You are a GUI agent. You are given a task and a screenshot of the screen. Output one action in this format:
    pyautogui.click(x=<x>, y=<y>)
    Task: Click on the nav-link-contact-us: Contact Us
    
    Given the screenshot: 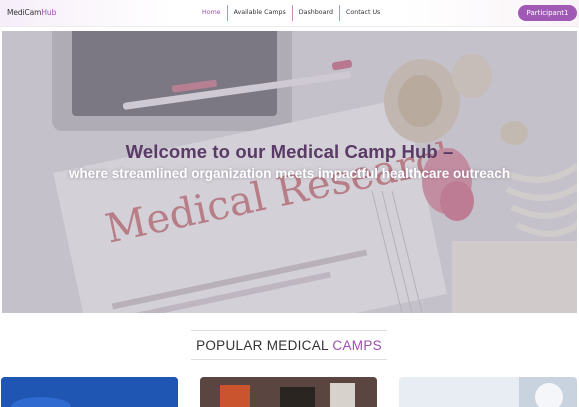 What is the action you would take?
    pyautogui.click(x=362, y=13)
    